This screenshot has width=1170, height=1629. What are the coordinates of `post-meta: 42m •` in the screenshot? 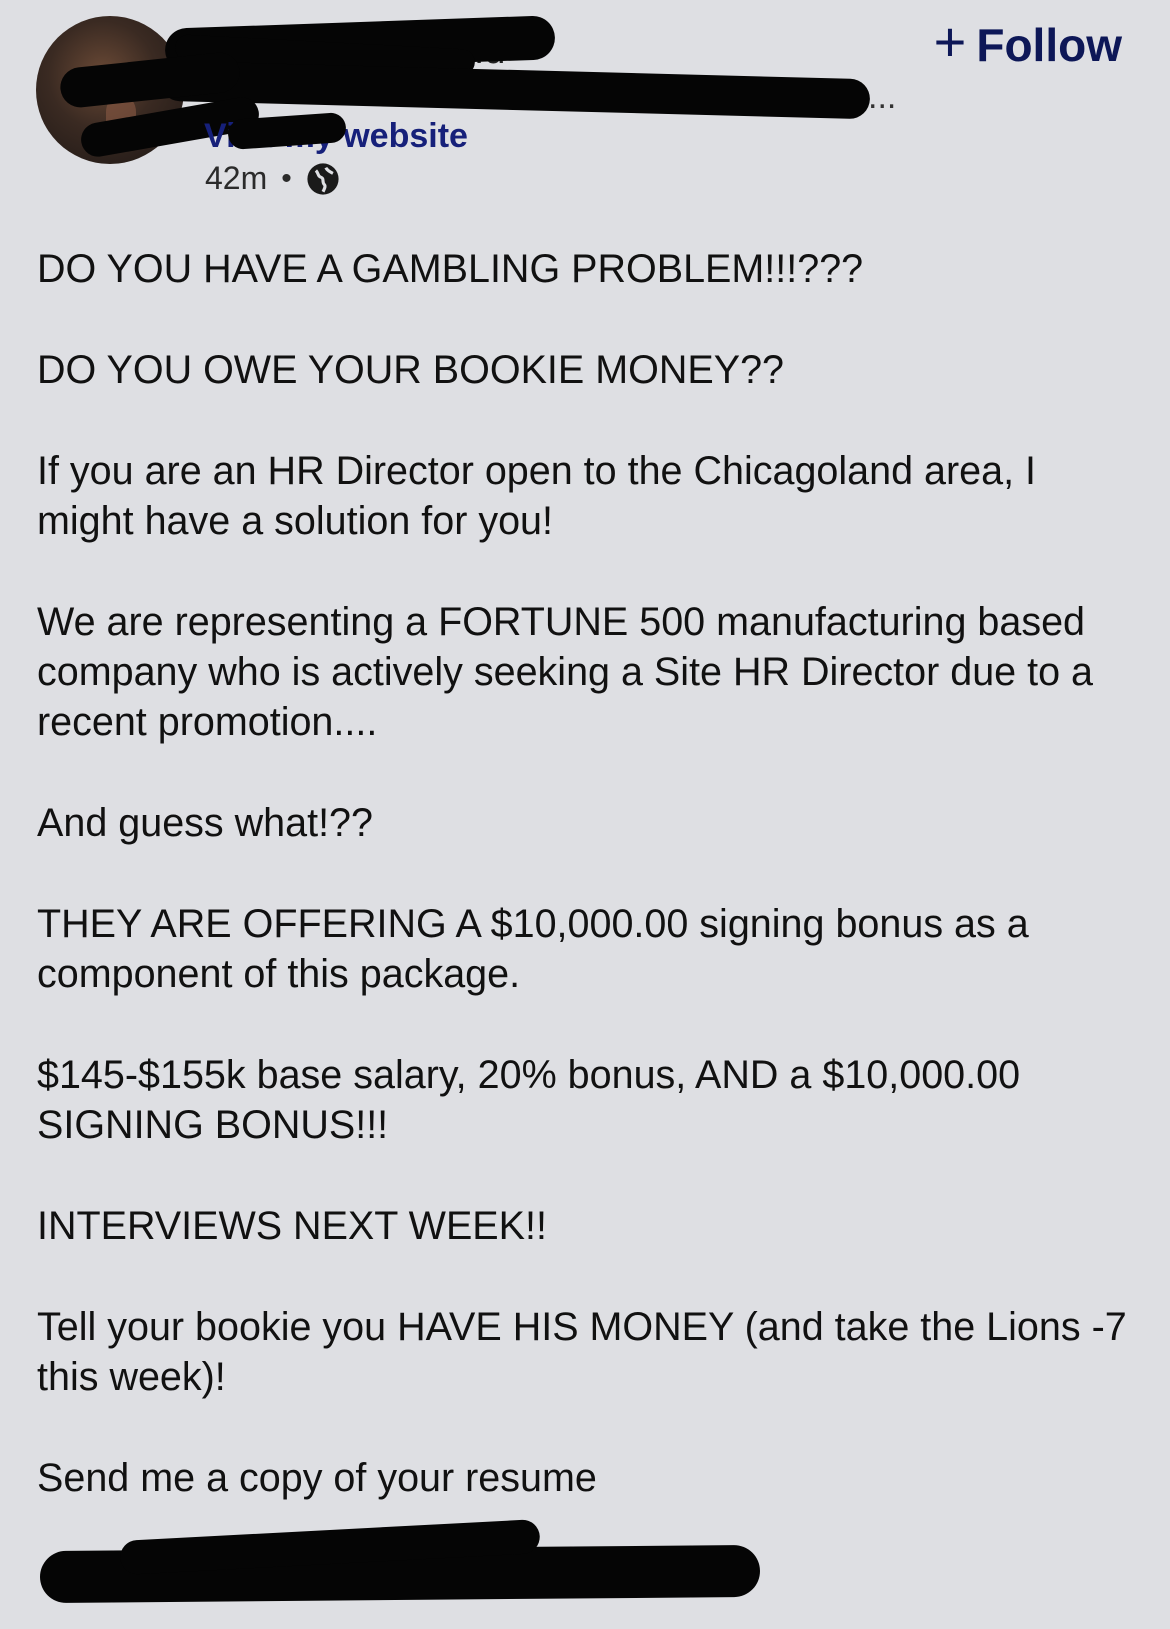 It's located at (272, 178).